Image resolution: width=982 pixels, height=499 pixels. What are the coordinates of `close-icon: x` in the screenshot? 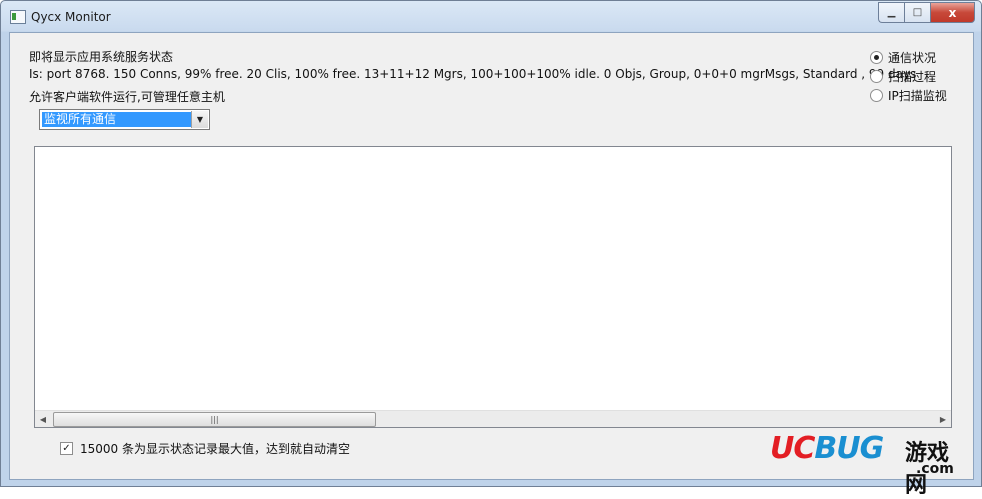 It's located at (952, 12).